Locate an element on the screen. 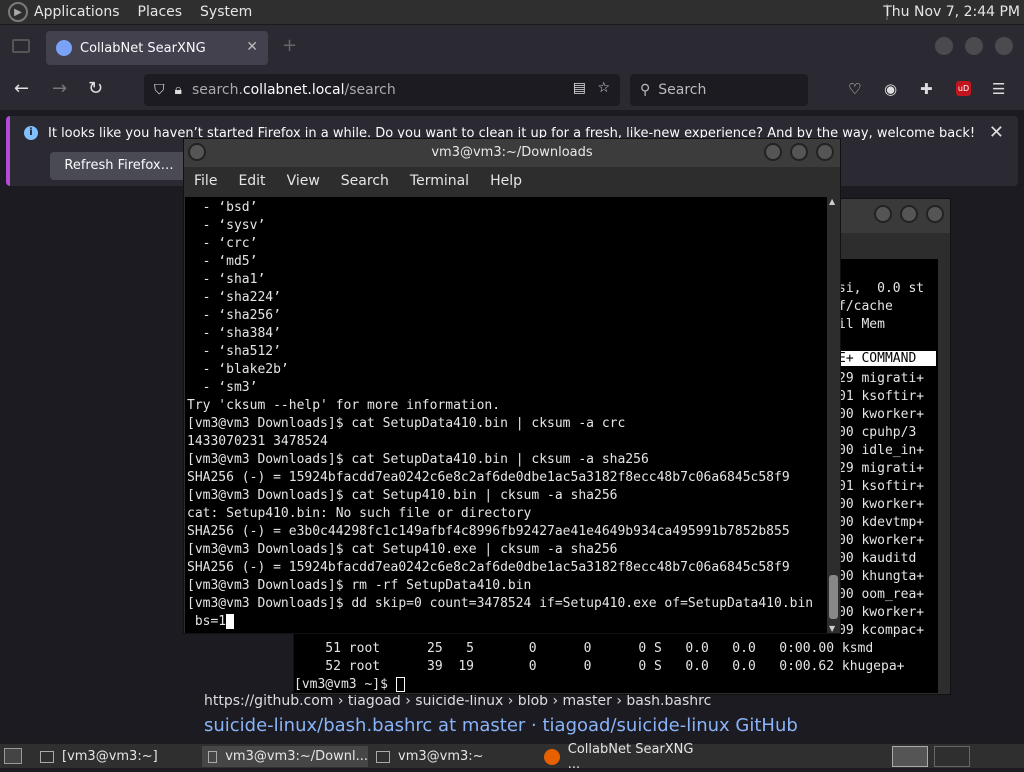 The width and height of the screenshot is (1024, 772). menu-places: Places is located at coordinates (160, 12).